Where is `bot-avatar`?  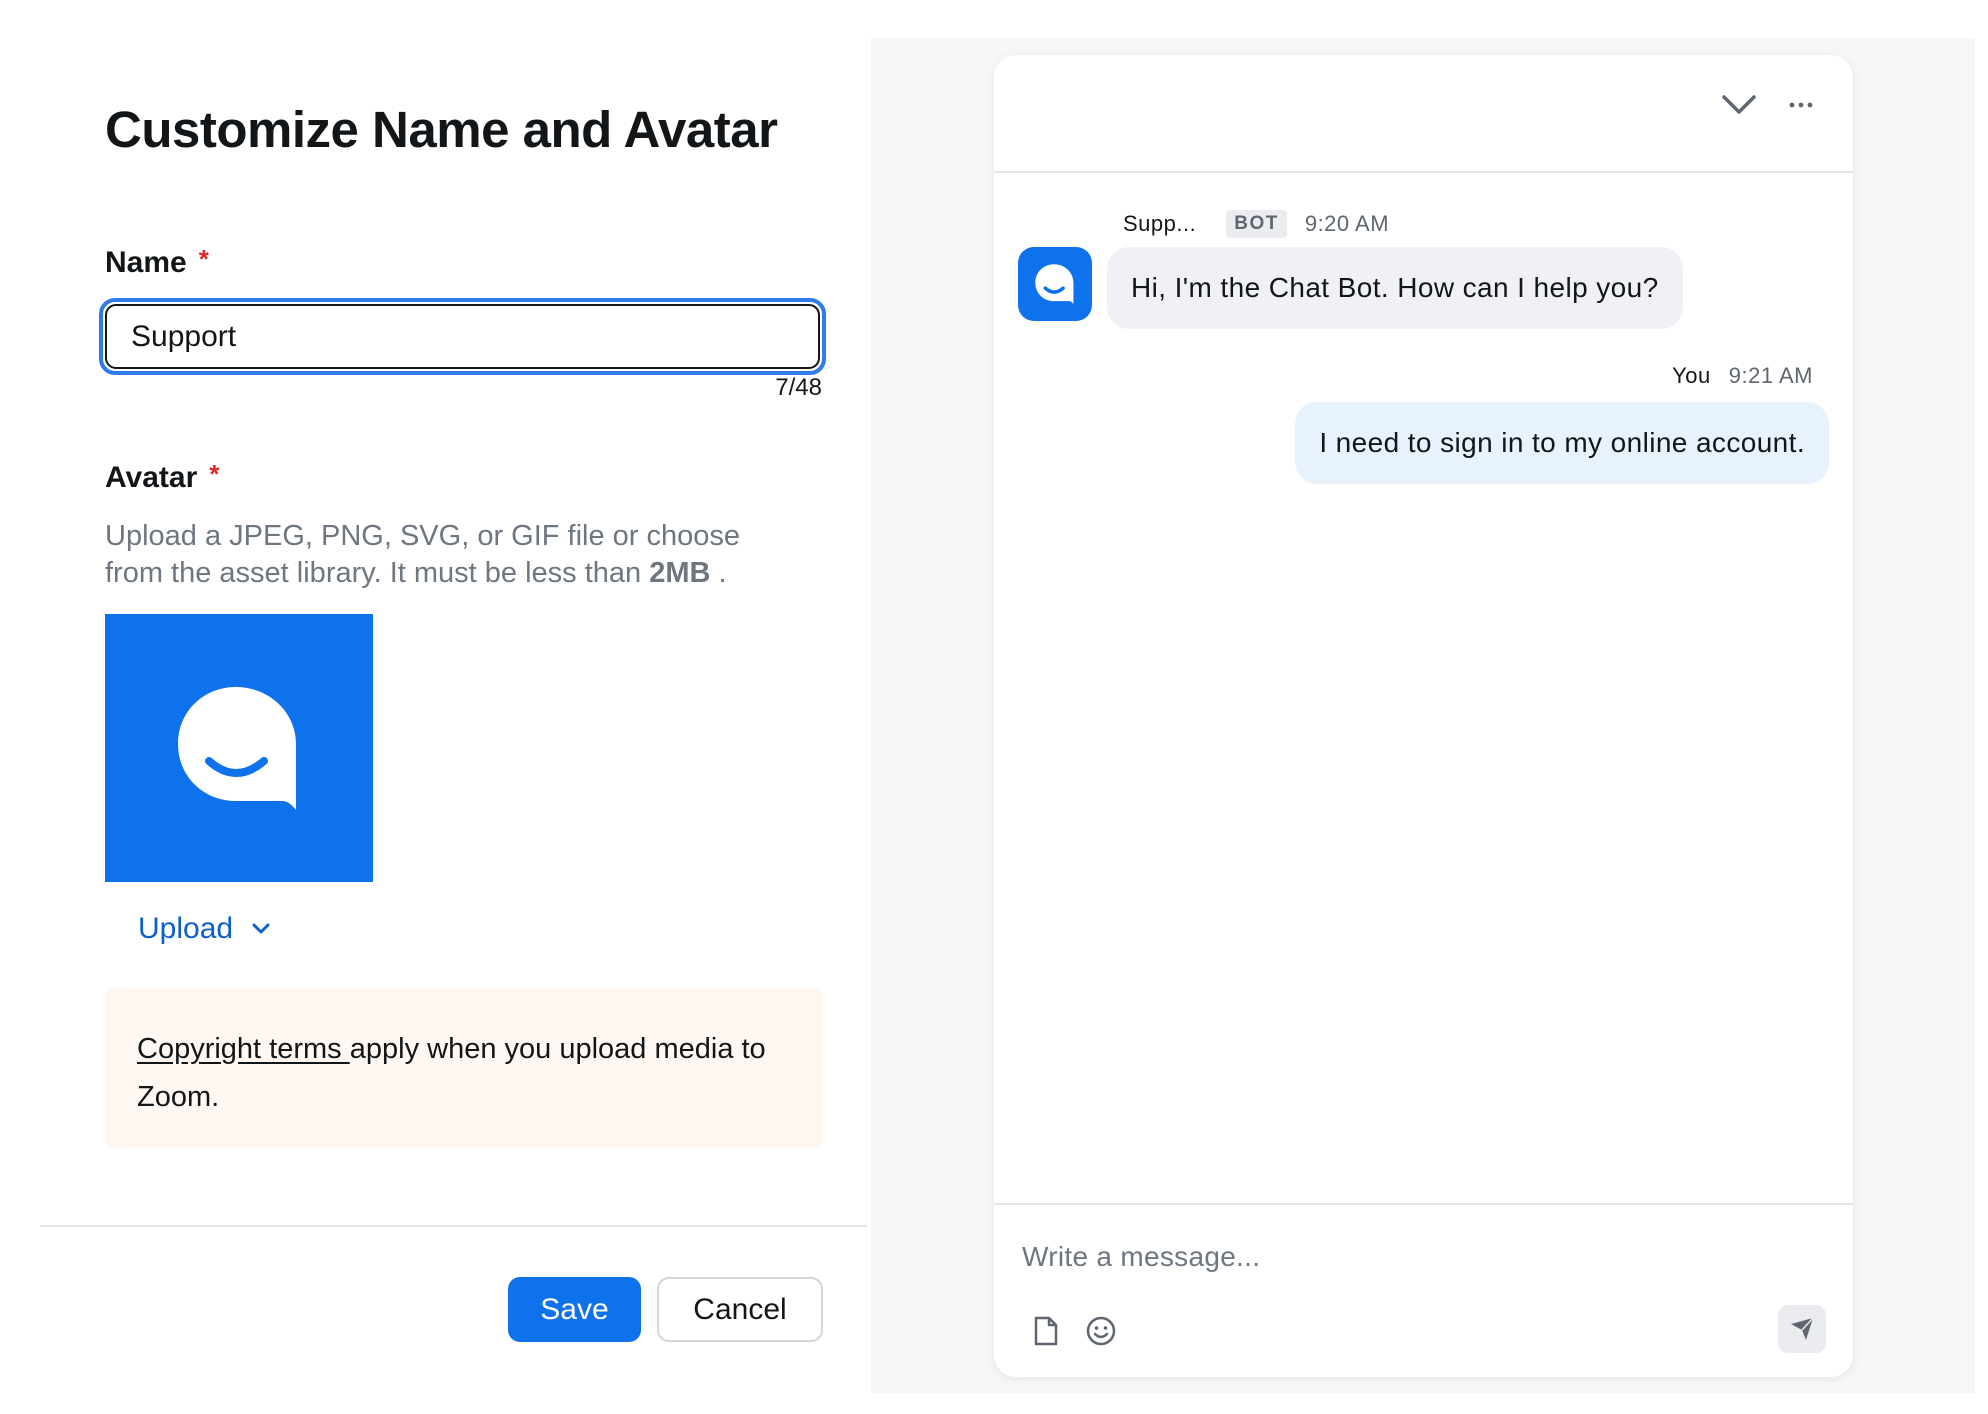
bot-avatar is located at coordinates (1055, 284).